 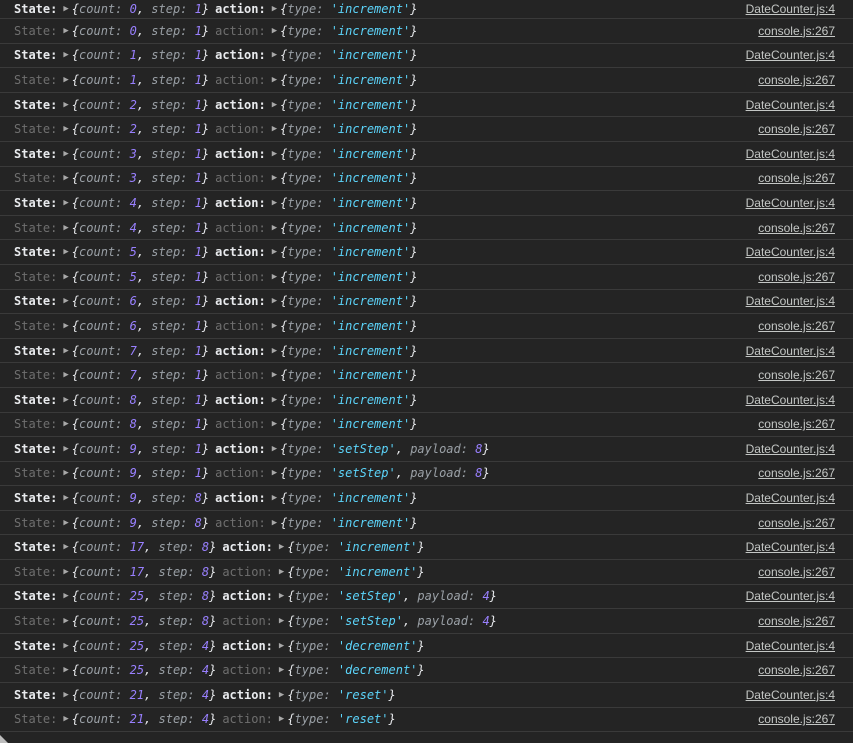 What do you see at coordinates (4, 739) in the screenshot?
I see `resize-corner-icon` at bounding box center [4, 739].